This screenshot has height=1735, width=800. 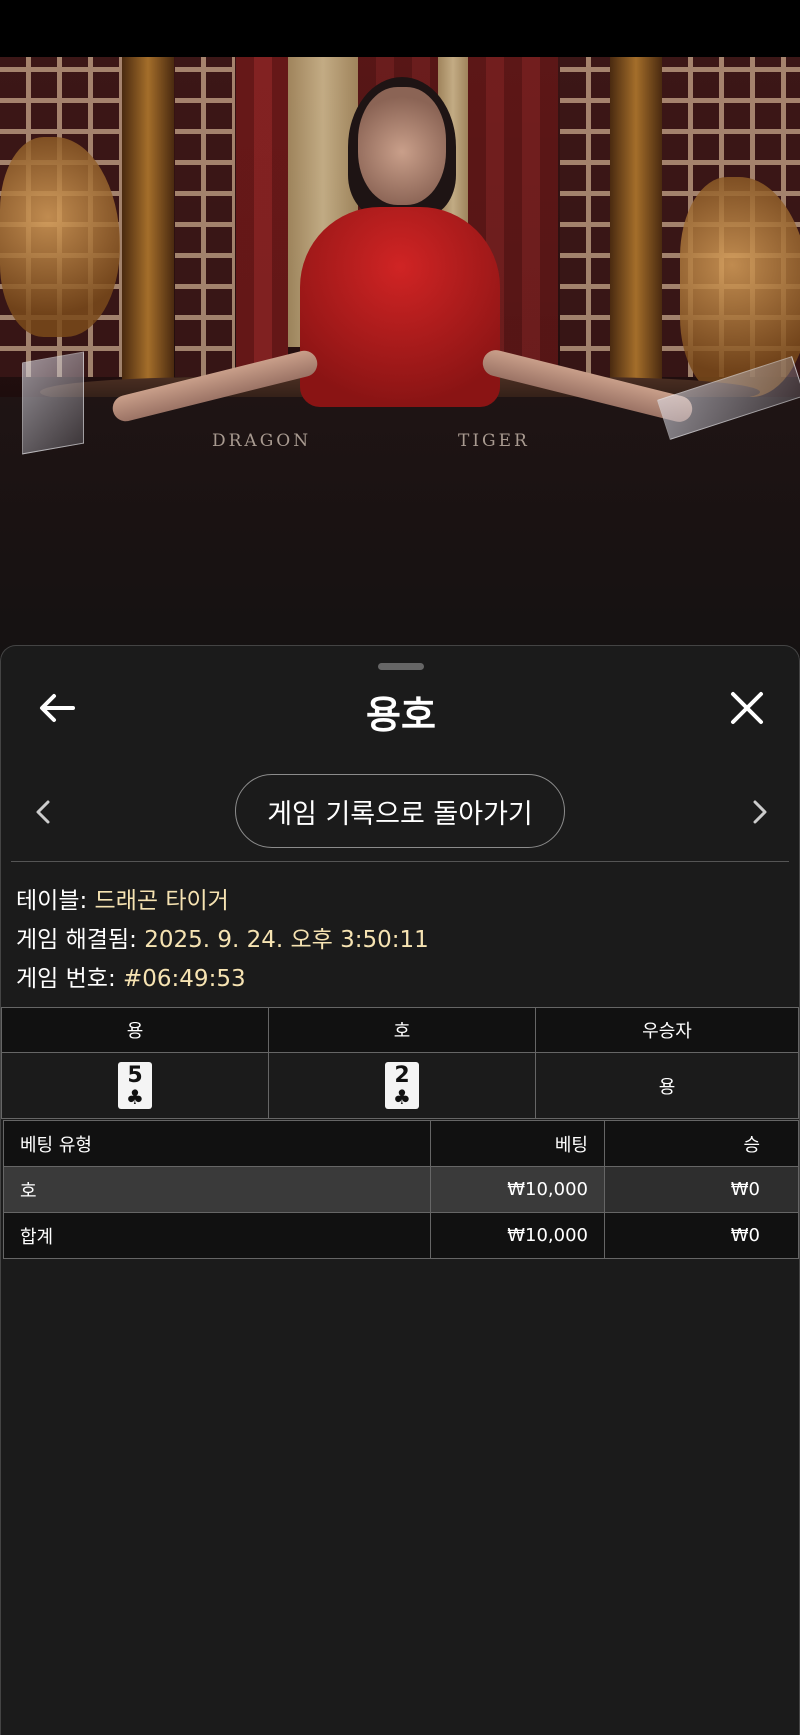 I want to click on chevron-right-icon, so click(x=760, y=812).